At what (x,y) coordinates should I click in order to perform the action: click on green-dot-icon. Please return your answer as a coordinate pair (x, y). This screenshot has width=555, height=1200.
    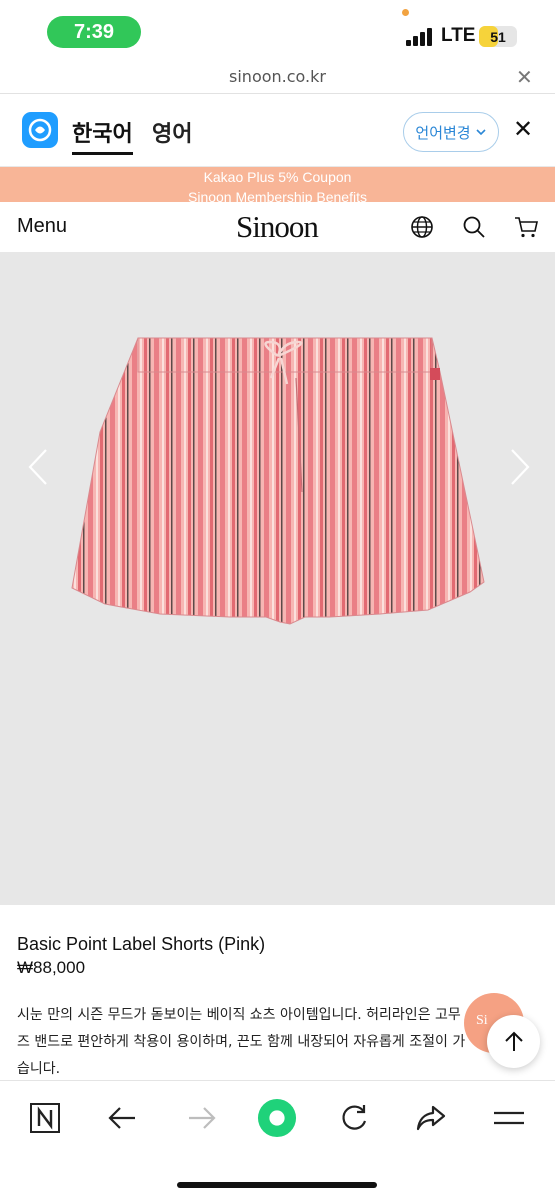
    Looking at the image, I should click on (277, 1118).